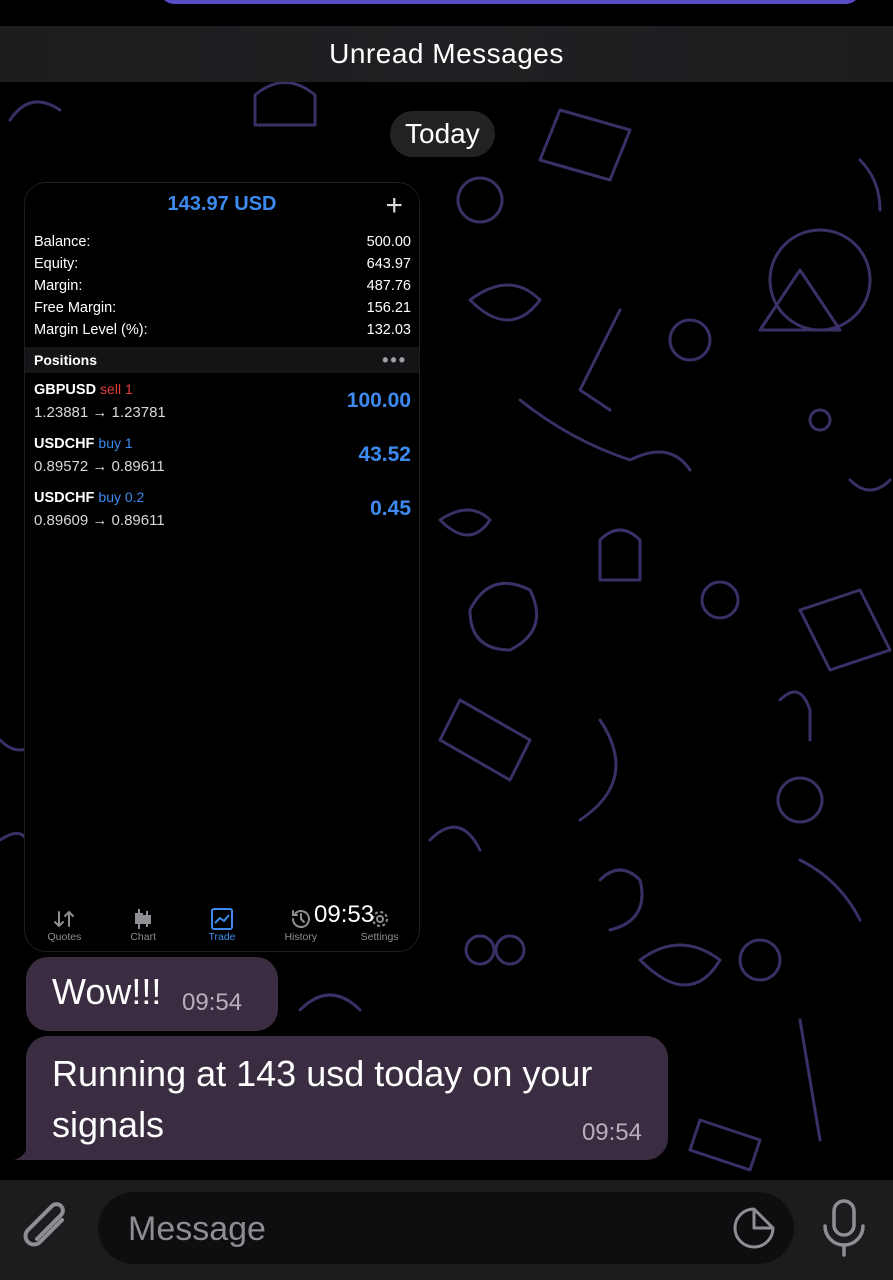 This screenshot has width=893, height=1280. What do you see at coordinates (510, 2) in the screenshot?
I see `previous-message-edge` at bounding box center [510, 2].